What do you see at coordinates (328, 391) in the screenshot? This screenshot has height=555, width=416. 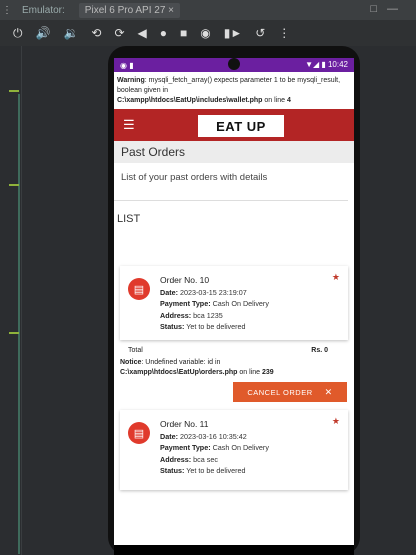 I see `close-icon: ✕` at bounding box center [328, 391].